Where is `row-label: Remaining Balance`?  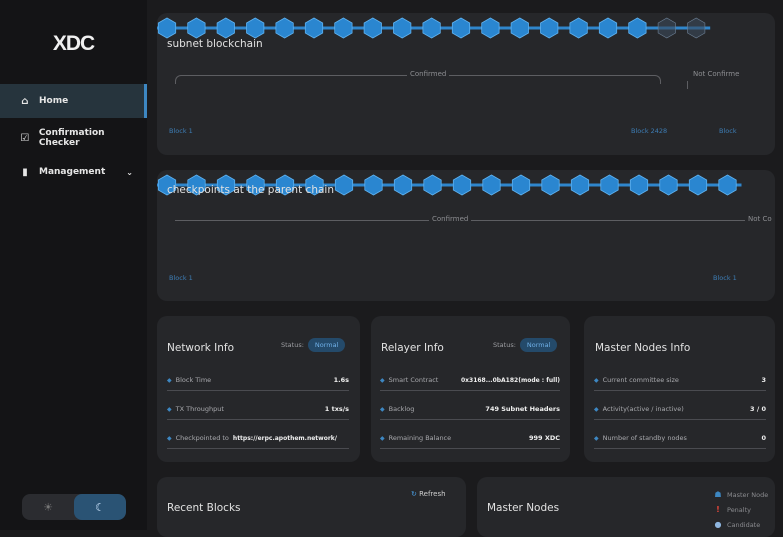
row-label: Remaining Balance is located at coordinates (420, 438).